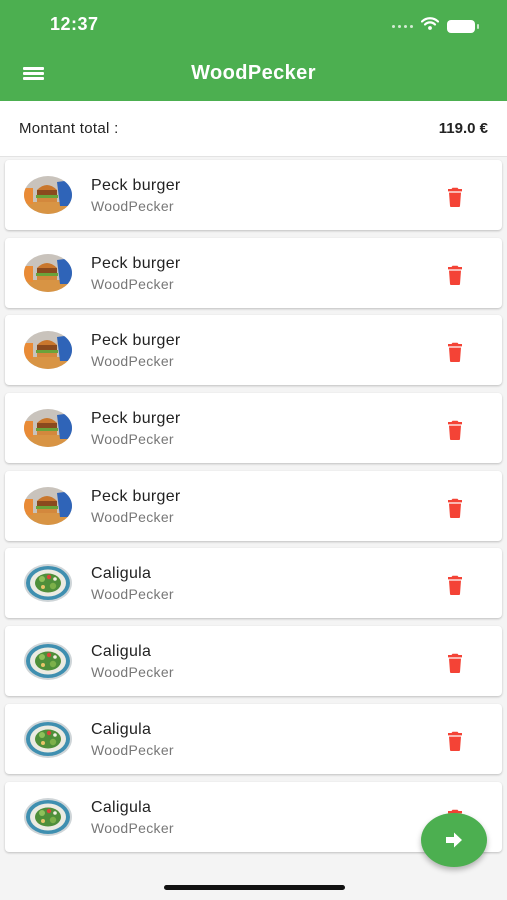 The height and width of the screenshot is (900, 507). What do you see at coordinates (254, 887) in the screenshot?
I see `home-indicator` at bounding box center [254, 887].